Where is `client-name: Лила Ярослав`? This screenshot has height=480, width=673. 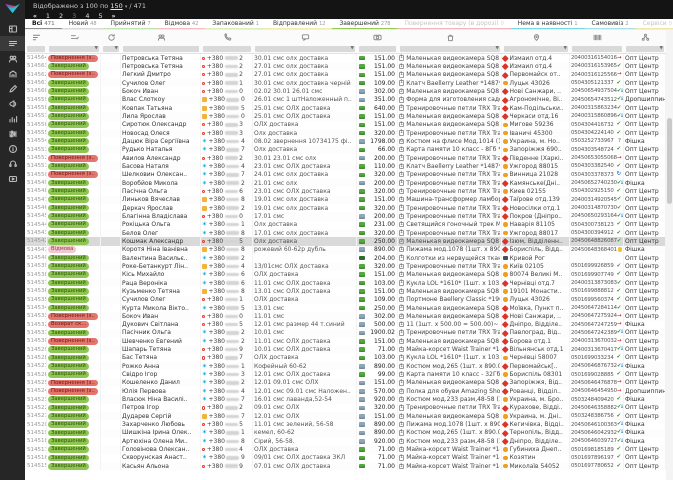 client-name: Лила Ярослав is located at coordinates (161, 116).